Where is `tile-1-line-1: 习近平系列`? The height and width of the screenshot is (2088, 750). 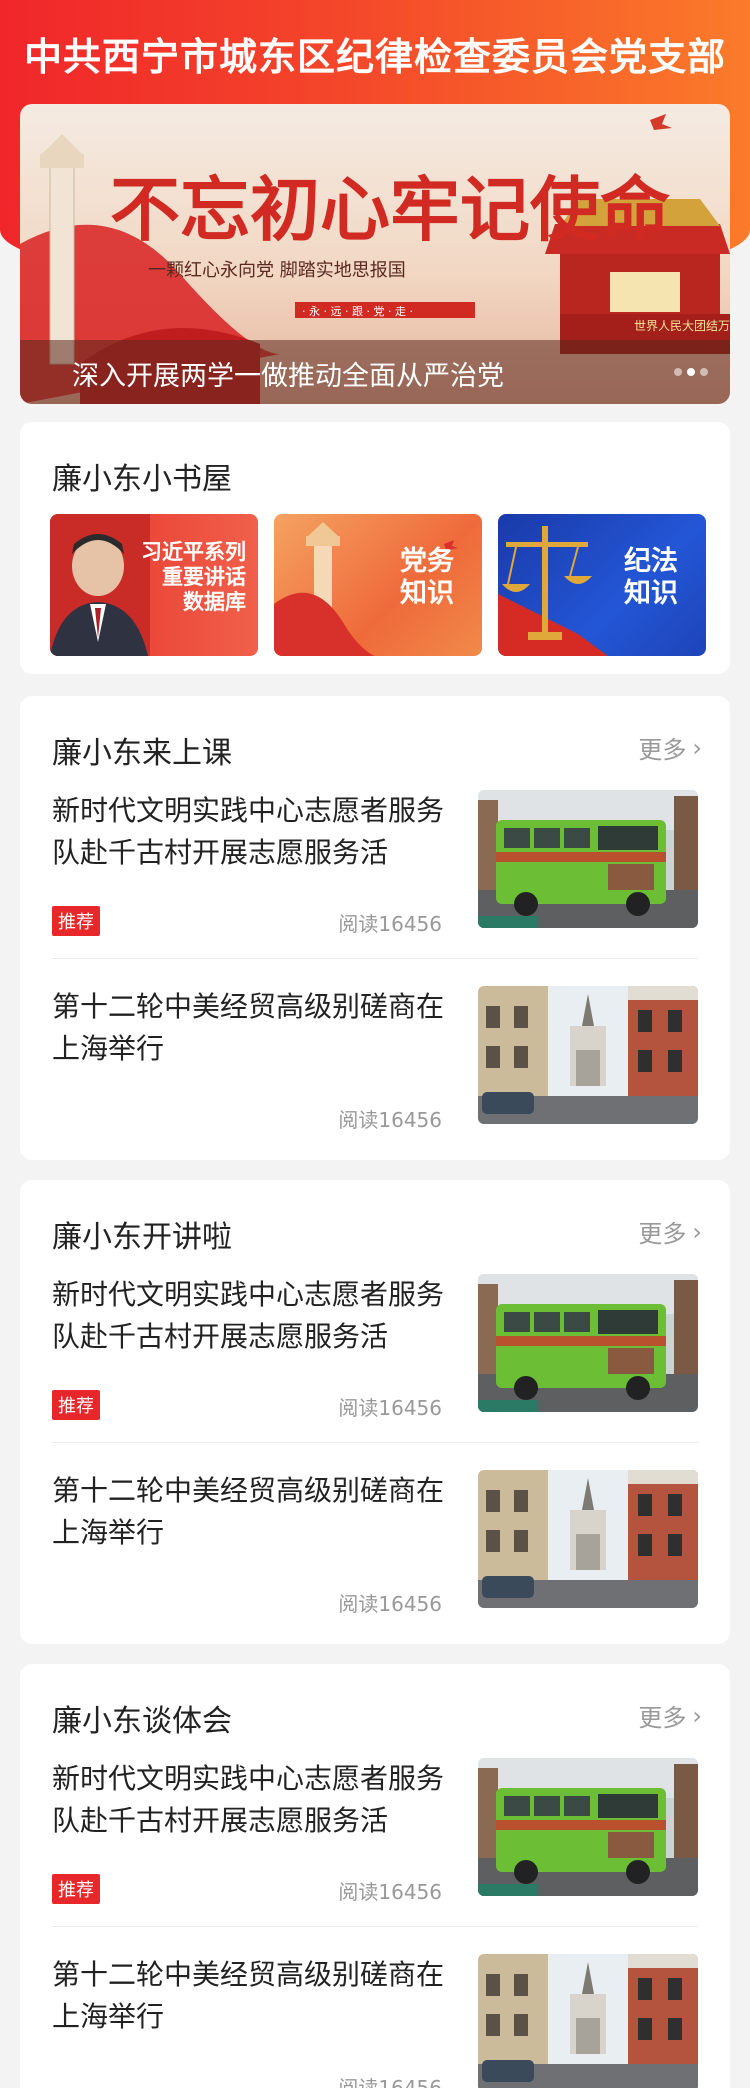 tile-1-line-1: 习近平系列 is located at coordinates (193, 552).